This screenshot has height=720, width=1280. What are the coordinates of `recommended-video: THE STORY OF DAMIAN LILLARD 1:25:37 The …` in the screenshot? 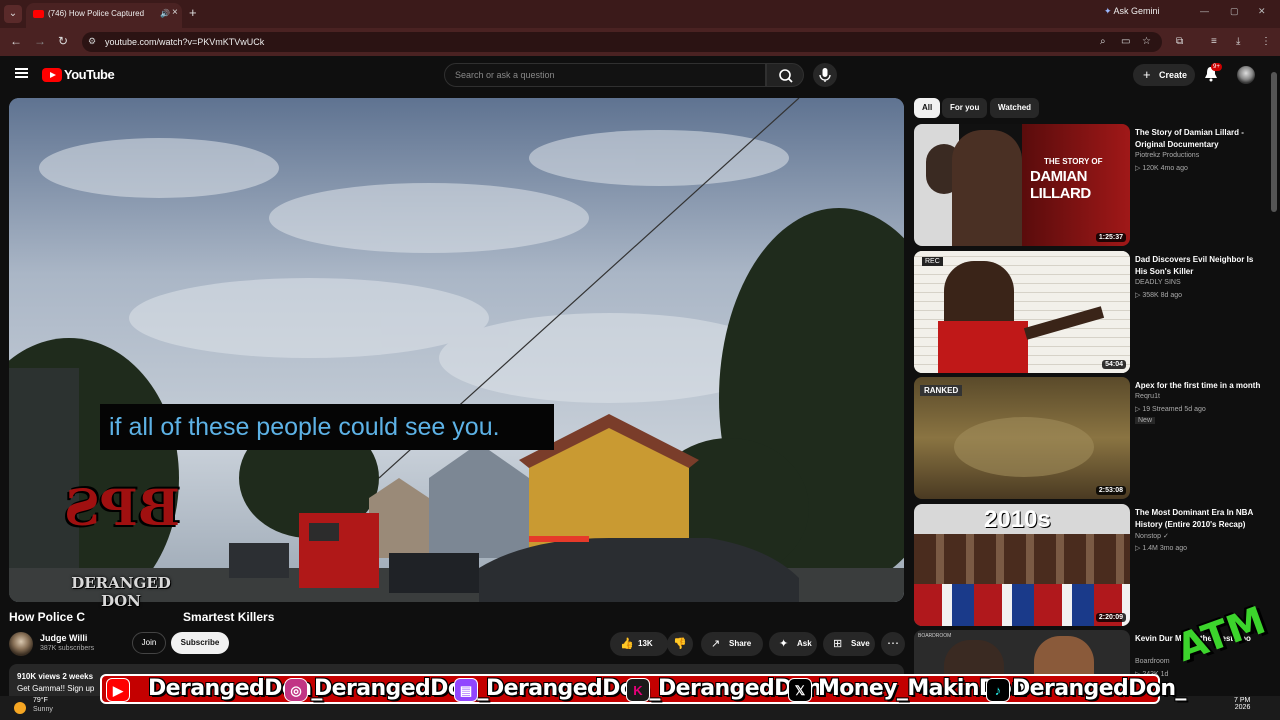 It's located at (1091, 185).